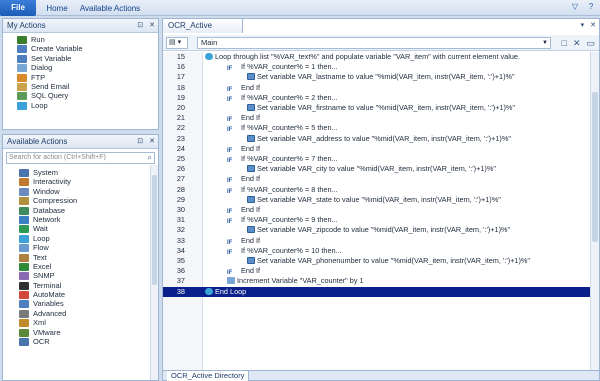 This screenshot has width=600, height=381. I want to click on line-number: 33, so click(180, 240).